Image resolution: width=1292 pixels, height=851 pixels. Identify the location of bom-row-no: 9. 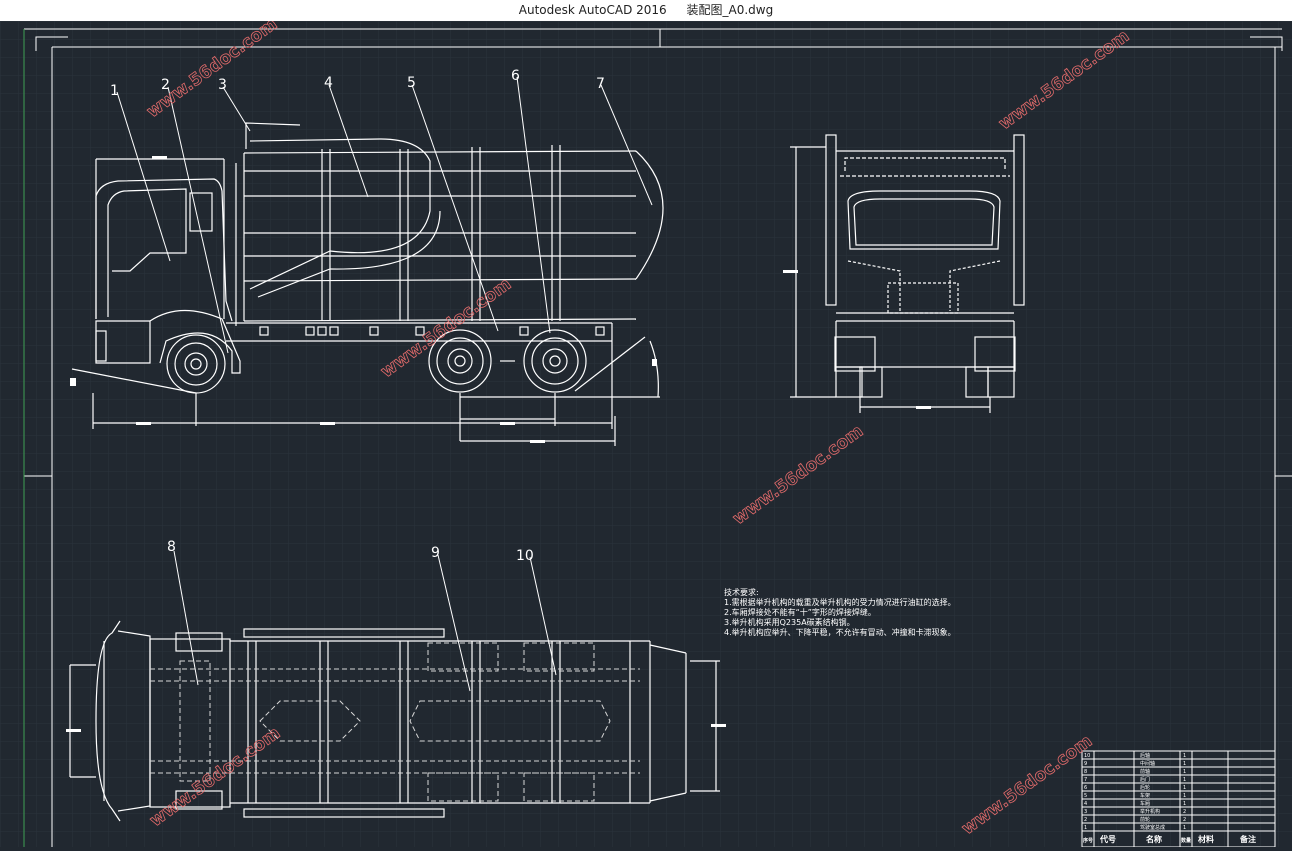
(1085, 764).